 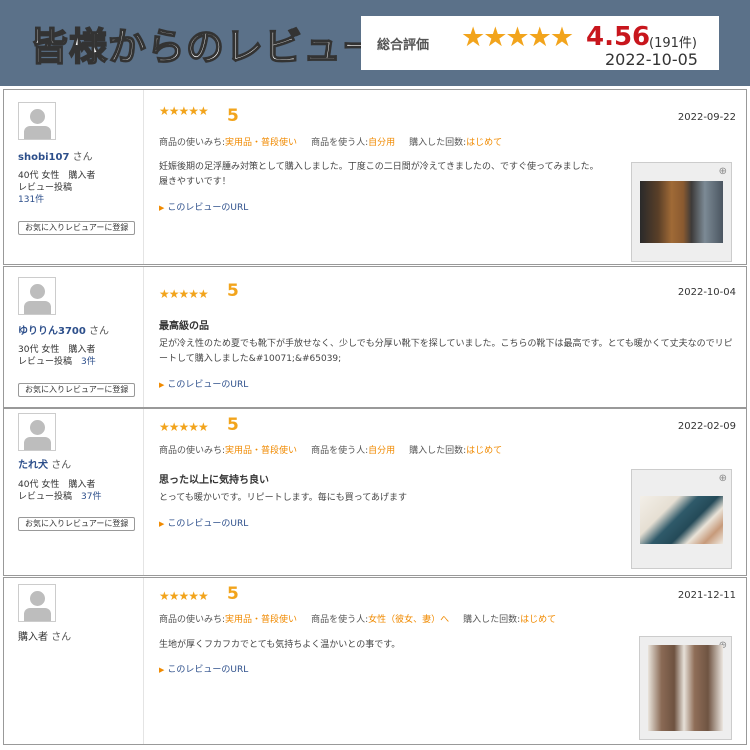 What do you see at coordinates (57, 188) in the screenshot?
I see `reviewer-info: 40代 女性 購入者 レビュー投稿 131件` at bounding box center [57, 188].